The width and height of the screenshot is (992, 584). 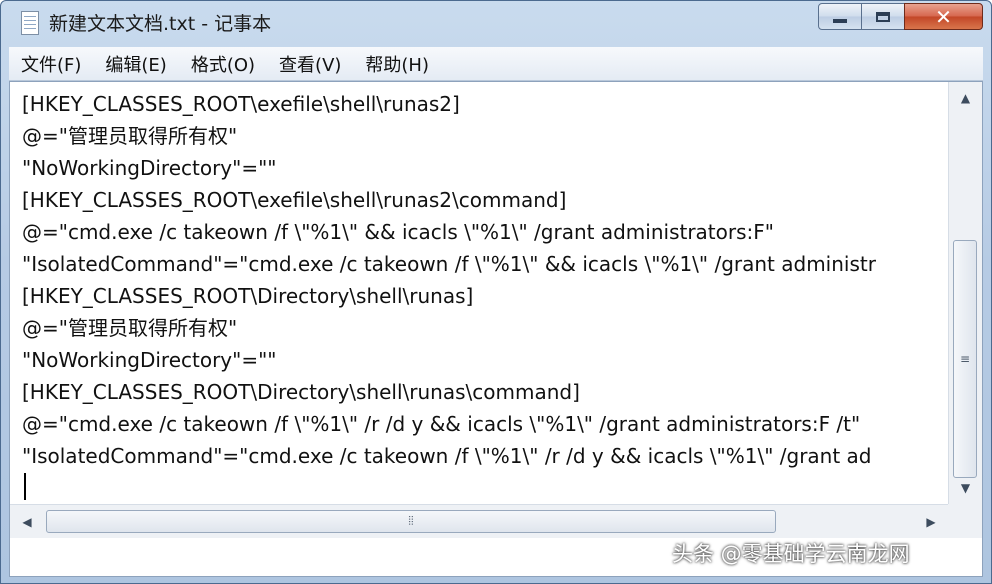 What do you see at coordinates (791, 554) in the screenshot?
I see `watermark: 头条 @零基础学云南龙网` at bounding box center [791, 554].